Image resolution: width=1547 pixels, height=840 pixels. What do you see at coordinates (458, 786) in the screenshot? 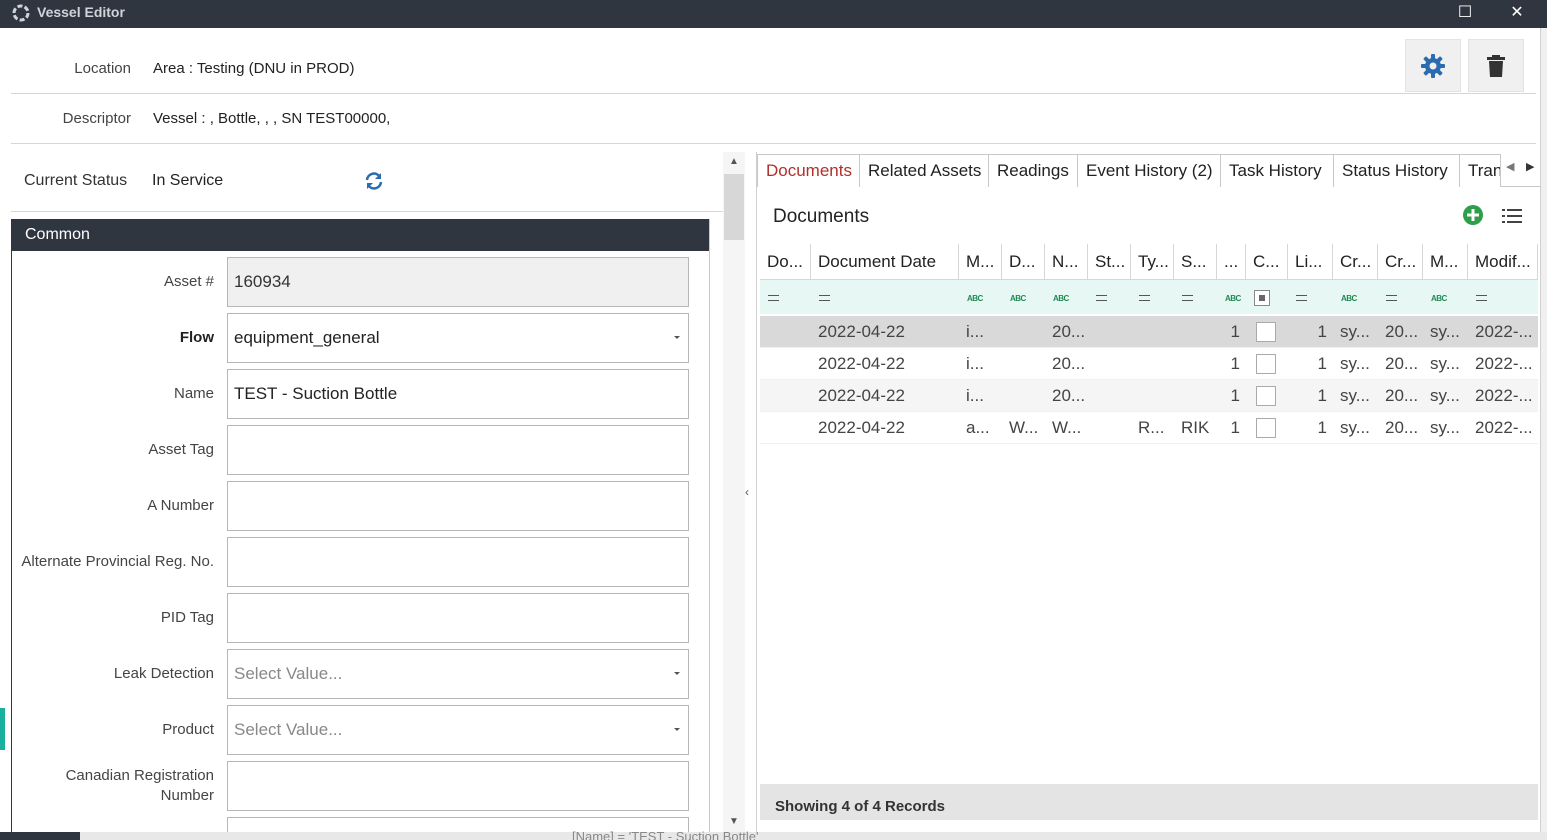
I see `canadian-registration-input` at bounding box center [458, 786].